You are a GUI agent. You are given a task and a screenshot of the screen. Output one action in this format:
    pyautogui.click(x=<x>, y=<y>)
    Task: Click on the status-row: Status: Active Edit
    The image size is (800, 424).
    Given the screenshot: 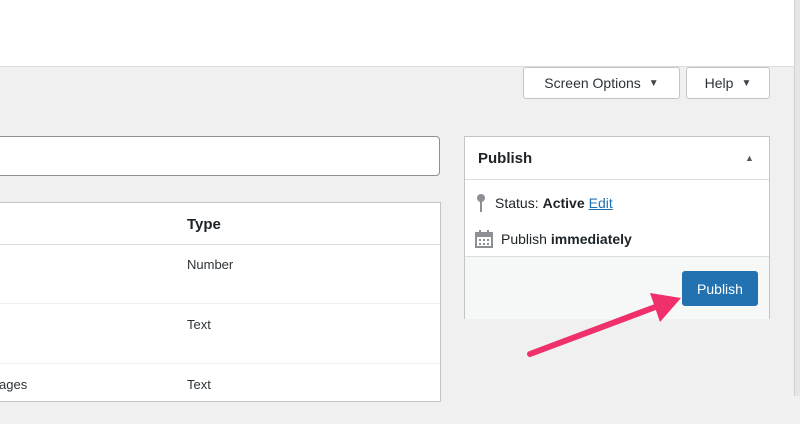 What is the action you would take?
    pyautogui.click(x=544, y=203)
    